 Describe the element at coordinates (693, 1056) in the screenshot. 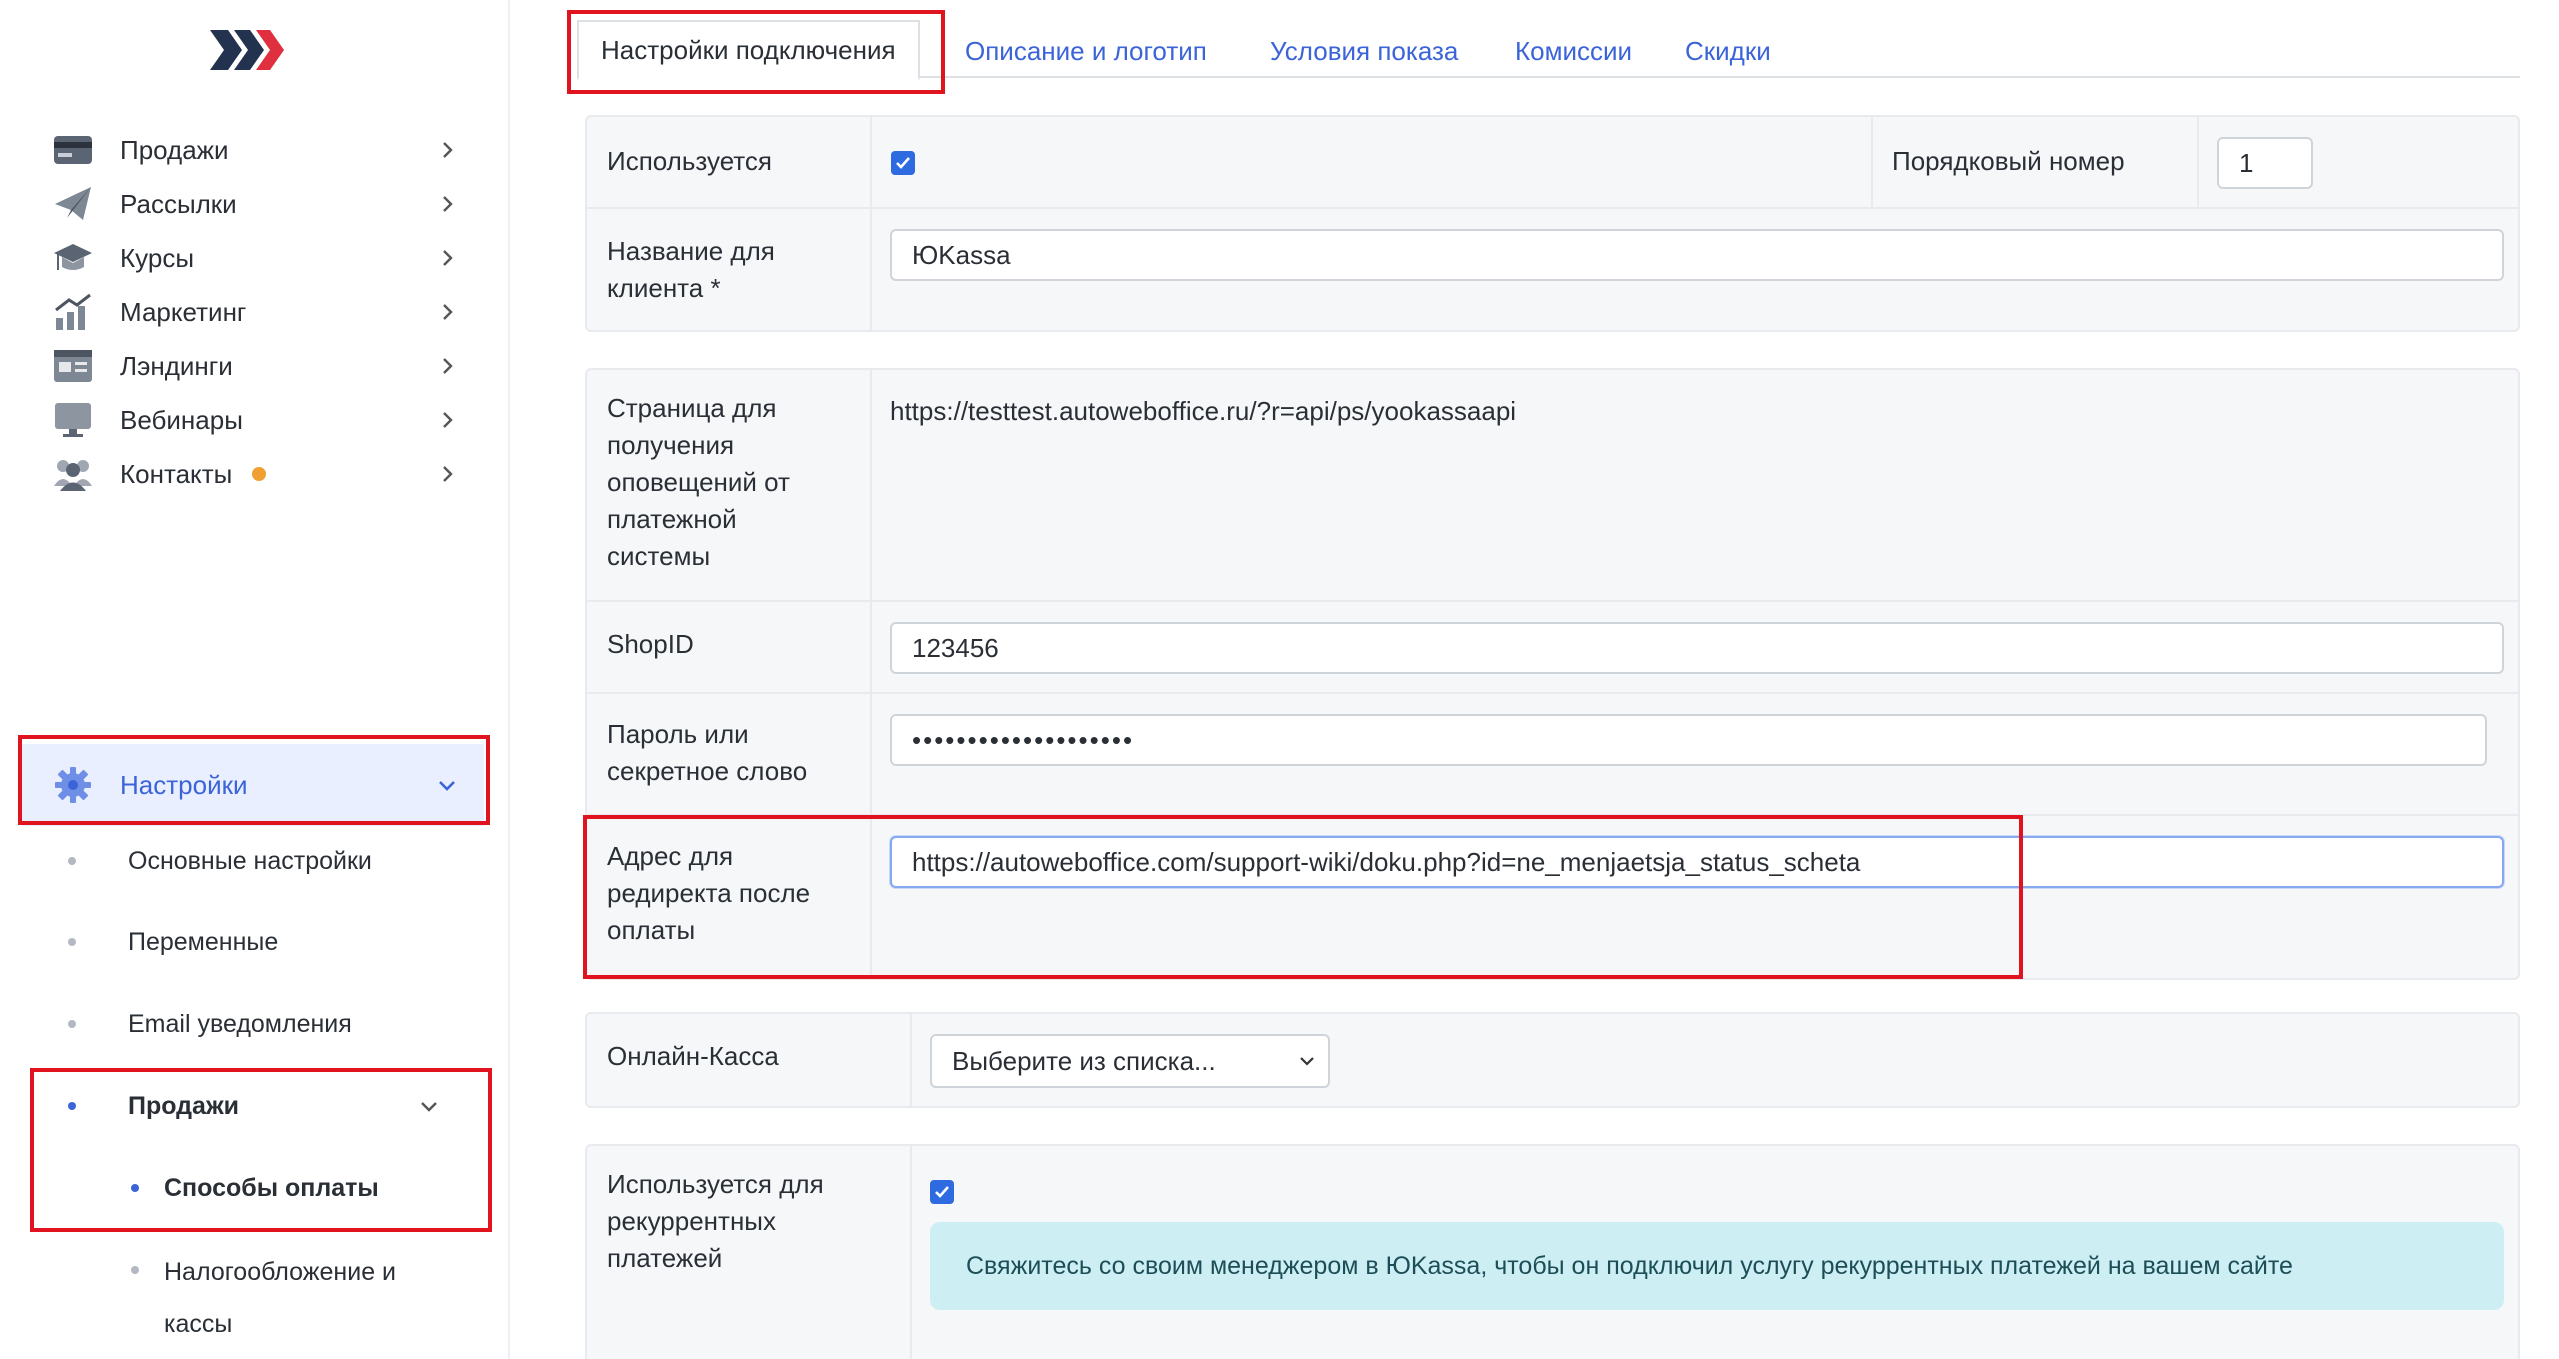

I see `online-kassa-label: Онлайн-Касса` at that location.